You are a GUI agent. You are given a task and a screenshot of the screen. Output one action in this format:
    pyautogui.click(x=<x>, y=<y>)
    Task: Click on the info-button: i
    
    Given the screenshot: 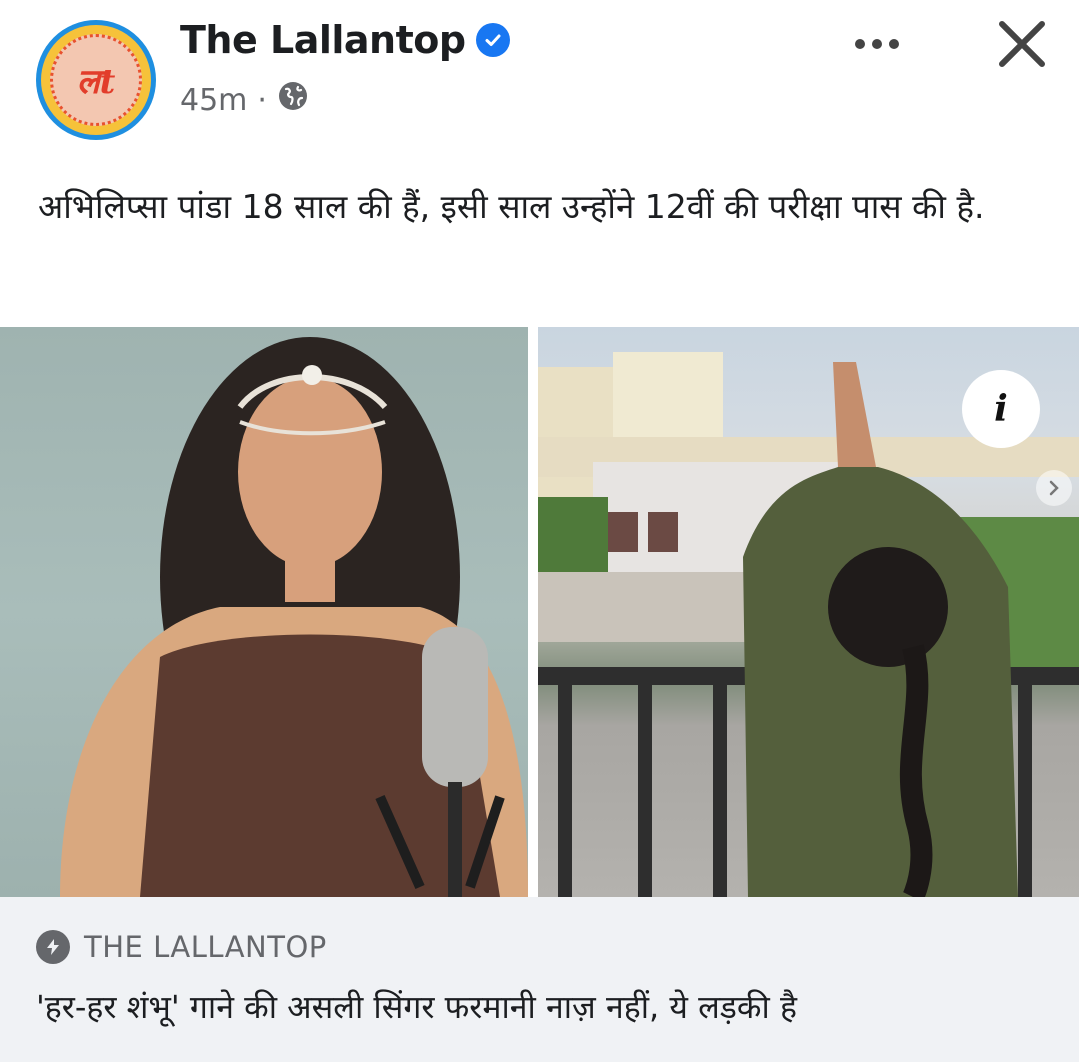 What is the action you would take?
    pyautogui.click(x=1001, y=409)
    